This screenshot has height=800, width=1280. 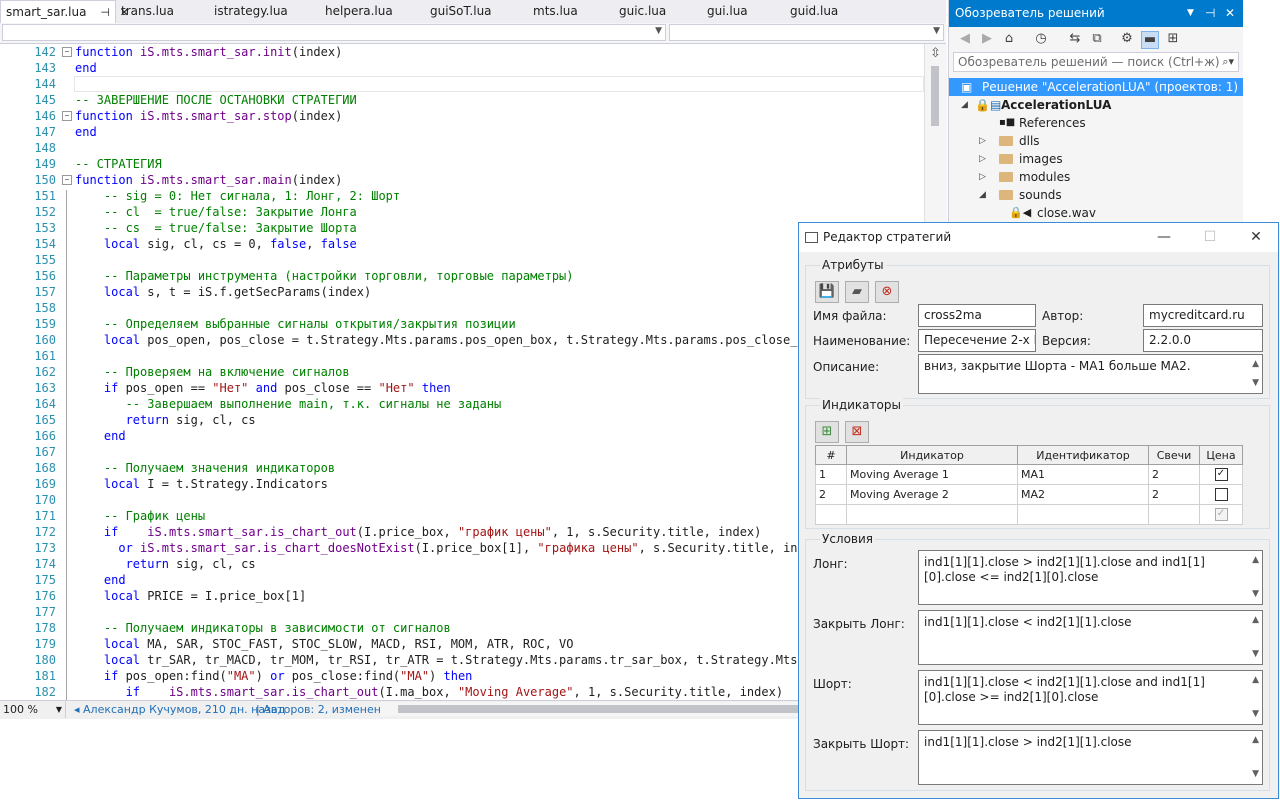 What do you see at coordinates (473, 148) in the screenshot?
I see `code-line: 148` at bounding box center [473, 148].